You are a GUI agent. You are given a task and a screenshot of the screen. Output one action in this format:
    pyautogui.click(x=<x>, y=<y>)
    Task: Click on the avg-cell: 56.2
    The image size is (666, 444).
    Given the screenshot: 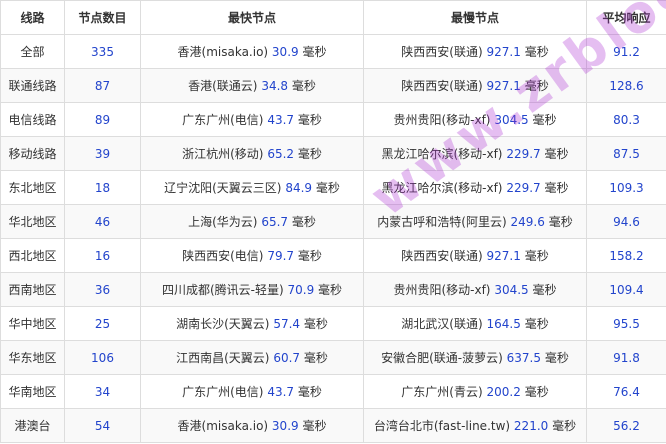 What is the action you would take?
    pyautogui.click(x=626, y=425)
    